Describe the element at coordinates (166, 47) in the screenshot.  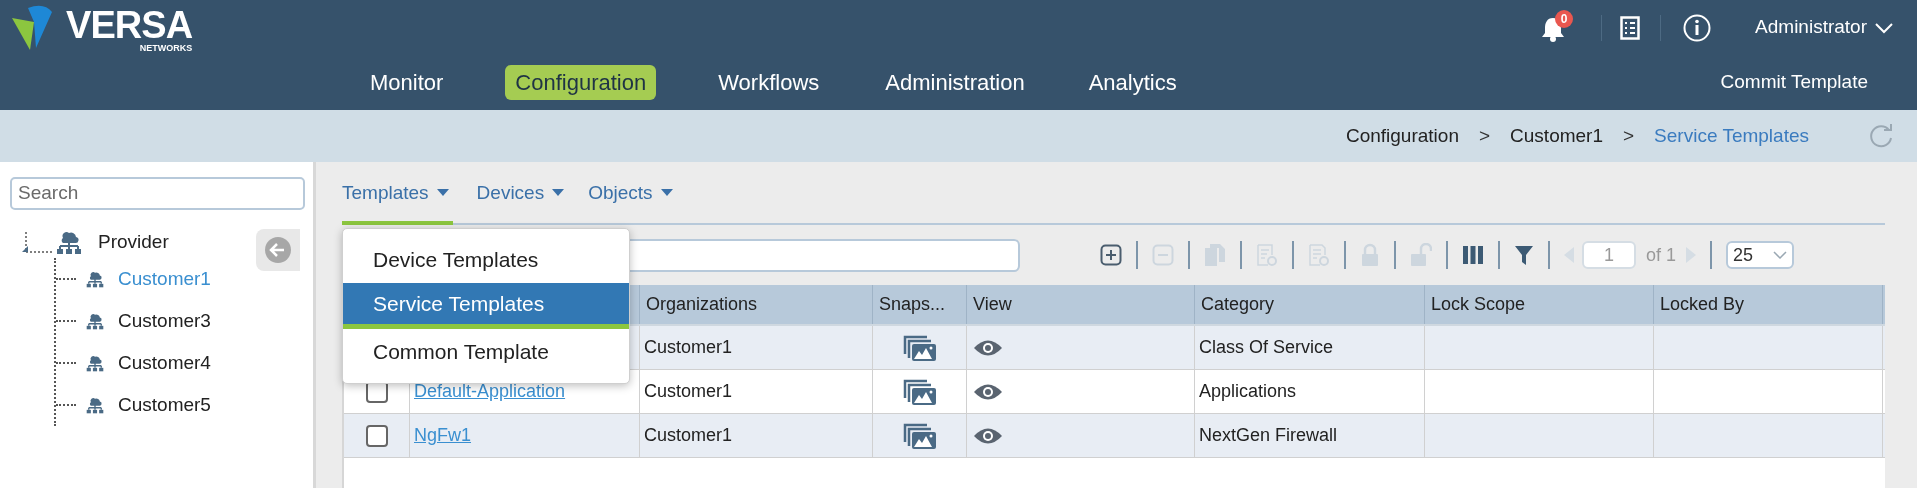
I see `logo-tagline: NETWORKS` at that location.